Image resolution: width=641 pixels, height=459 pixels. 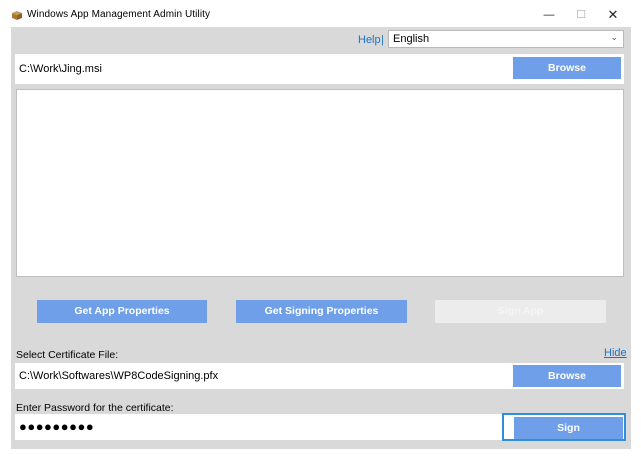 What do you see at coordinates (17, 15) in the screenshot?
I see `package-icon` at bounding box center [17, 15].